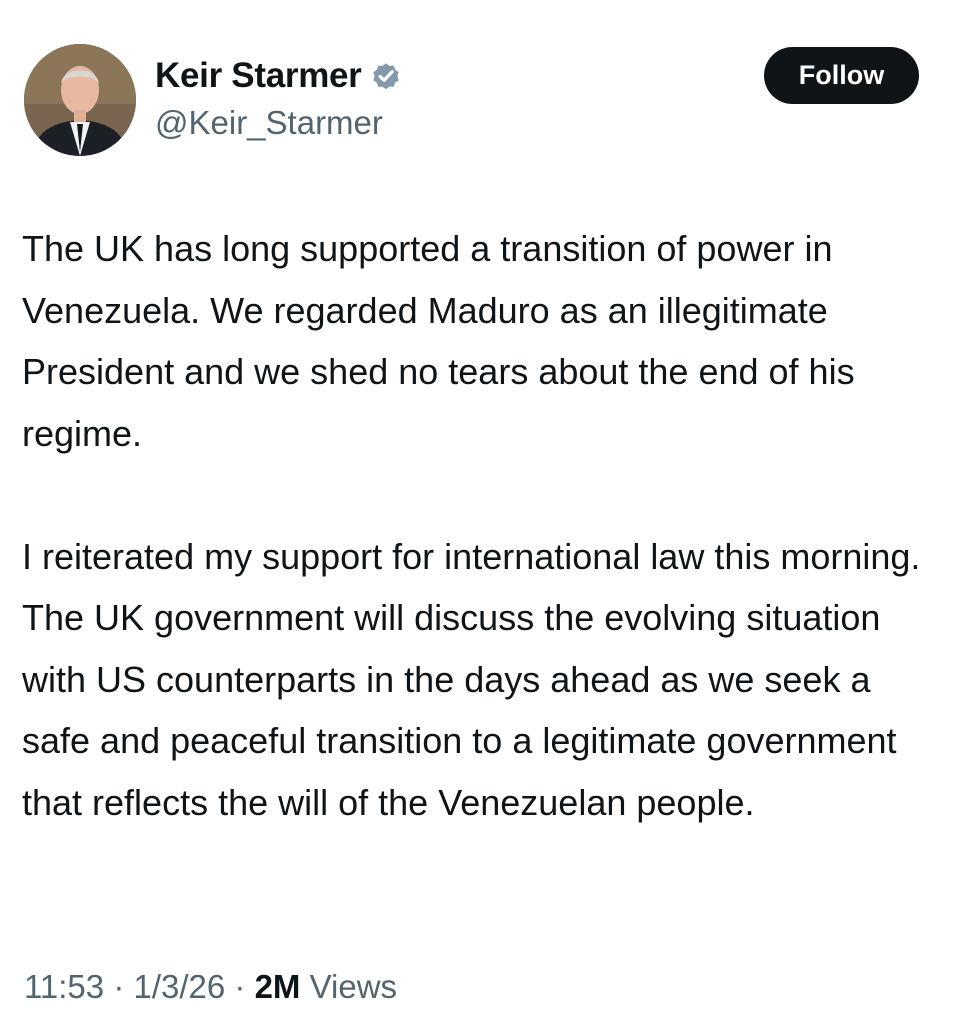  I want to click on author-name-row: Keir Starmer, so click(278, 76).